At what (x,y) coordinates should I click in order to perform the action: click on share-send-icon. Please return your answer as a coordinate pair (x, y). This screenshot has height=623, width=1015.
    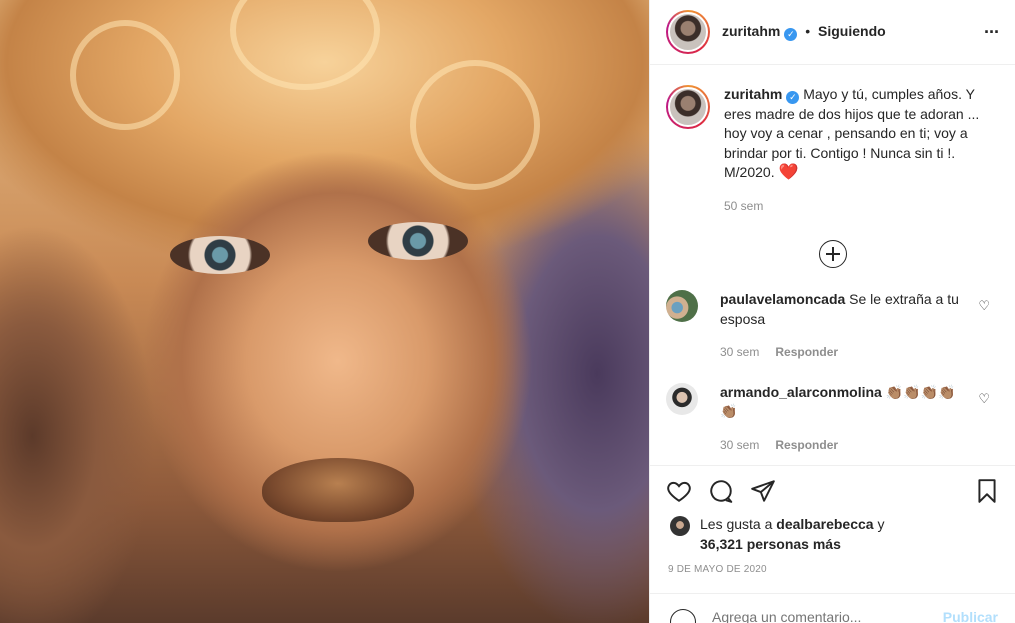
    Looking at the image, I should click on (763, 491).